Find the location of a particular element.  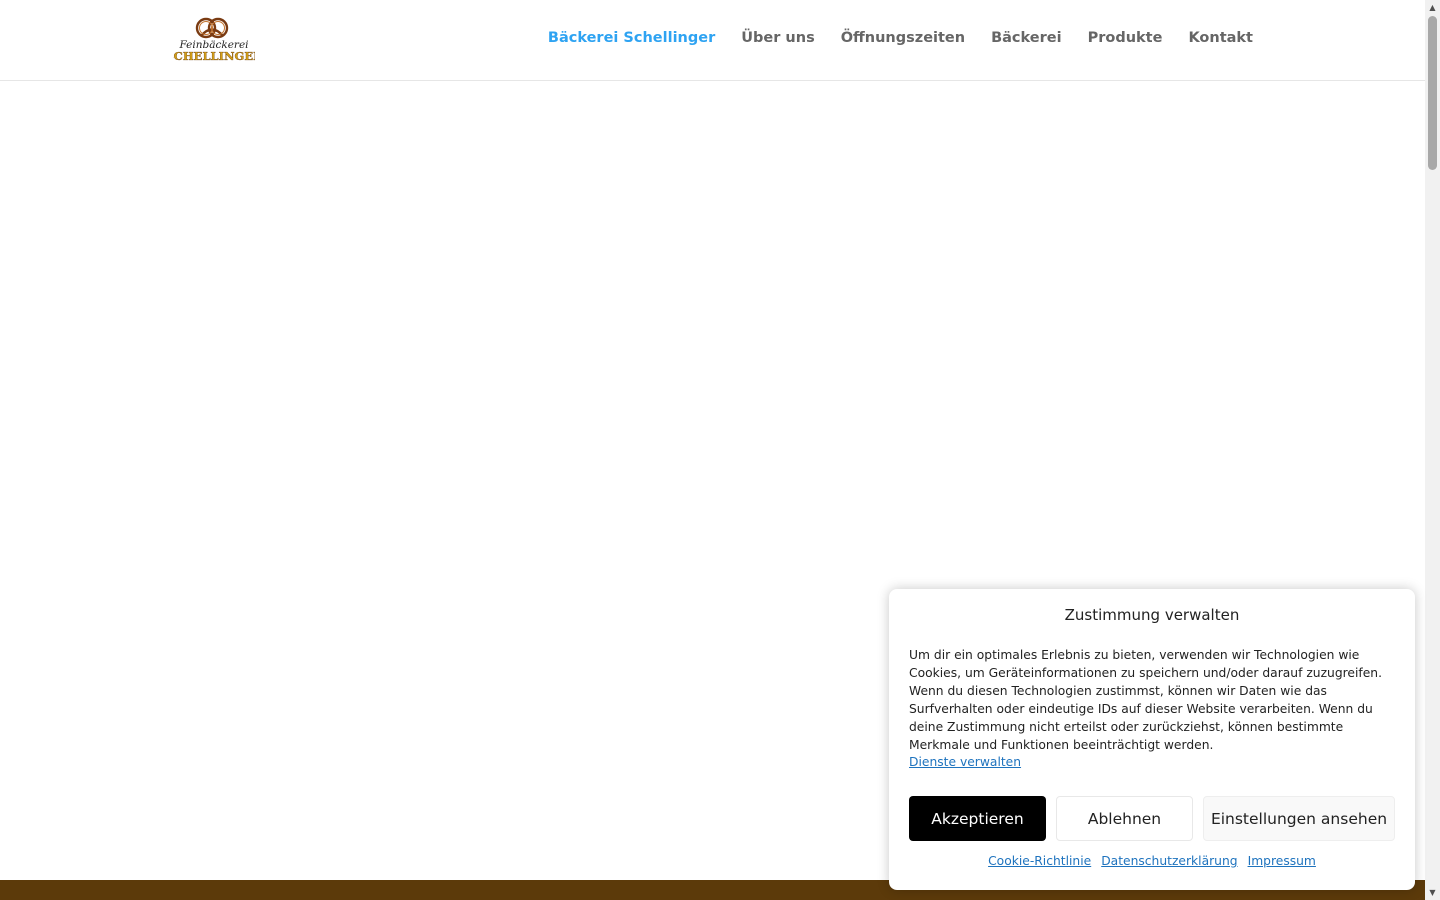

nav-item-ueber-uns: Über uns is located at coordinates (777, 38).